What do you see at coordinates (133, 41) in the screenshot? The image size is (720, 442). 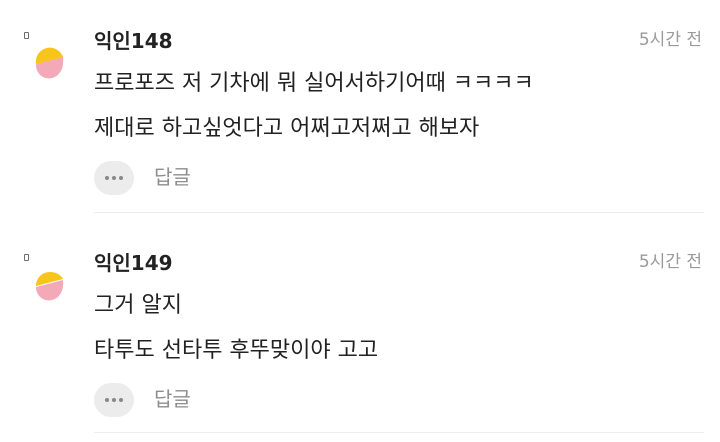 I see `comment-nickname: 익인148` at bounding box center [133, 41].